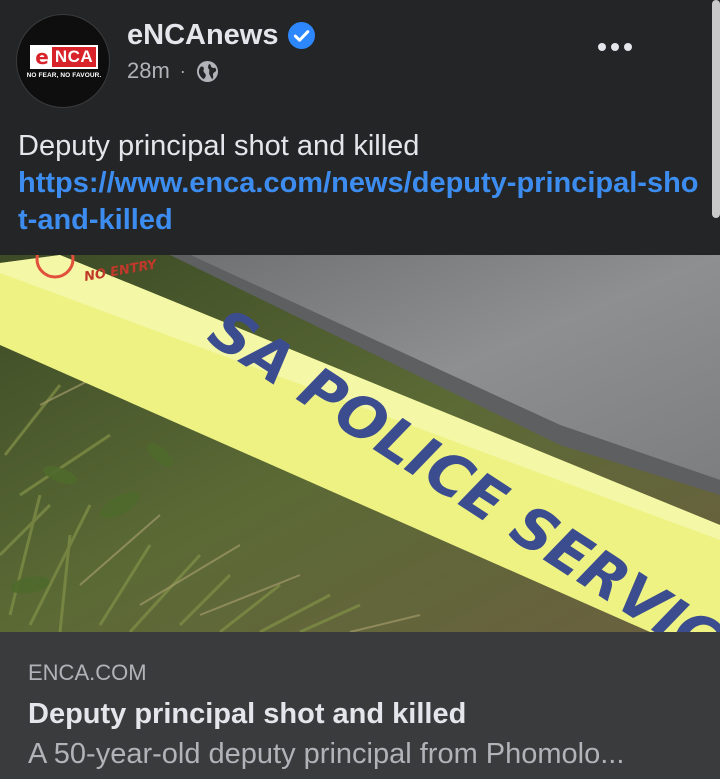 This screenshot has height=779, width=720. What do you see at coordinates (247, 714) in the screenshot?
I see `card-title: Deputy principal shot and killed` at bounding box center [247, 714].